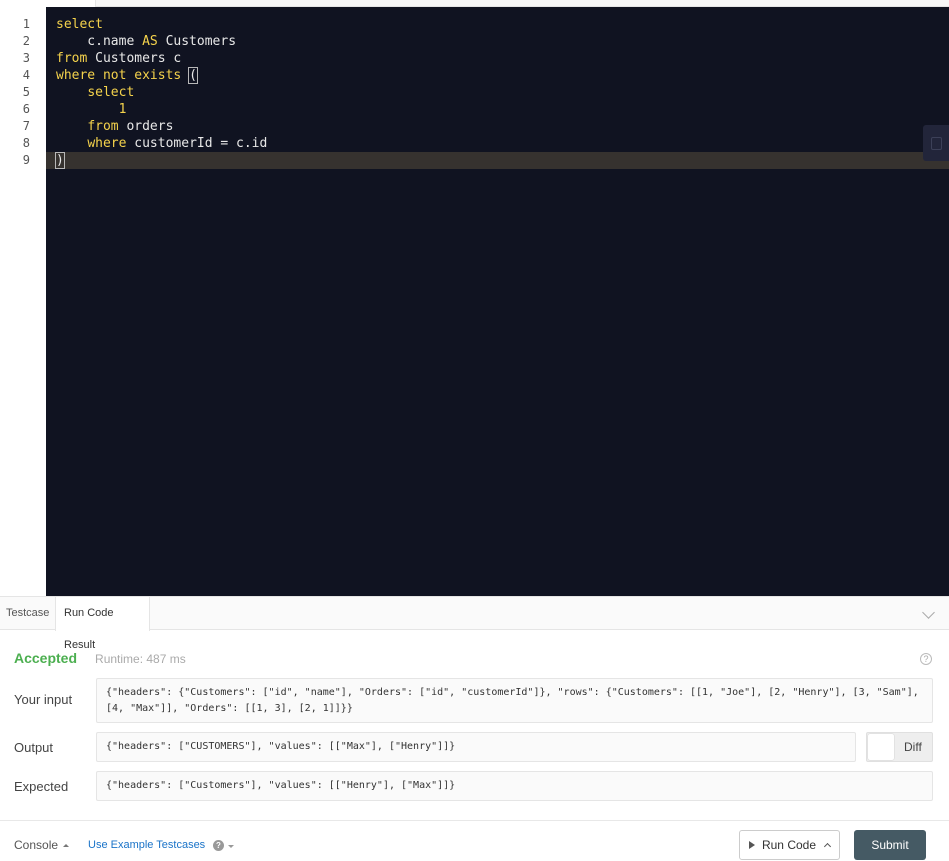 Image resolution: width=949 pixels, height=861 pixels. Describe the element at coordinates (34, 747) in the screenshot. I see `output-label: Output` at that location.